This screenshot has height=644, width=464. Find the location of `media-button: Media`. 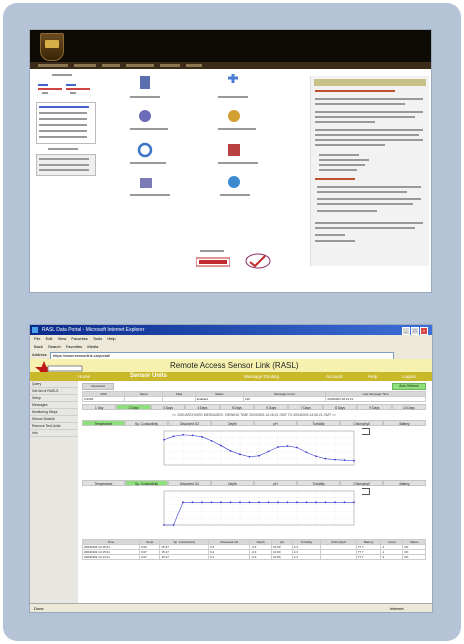

media-button: Media is located at coordinates (92, 346).